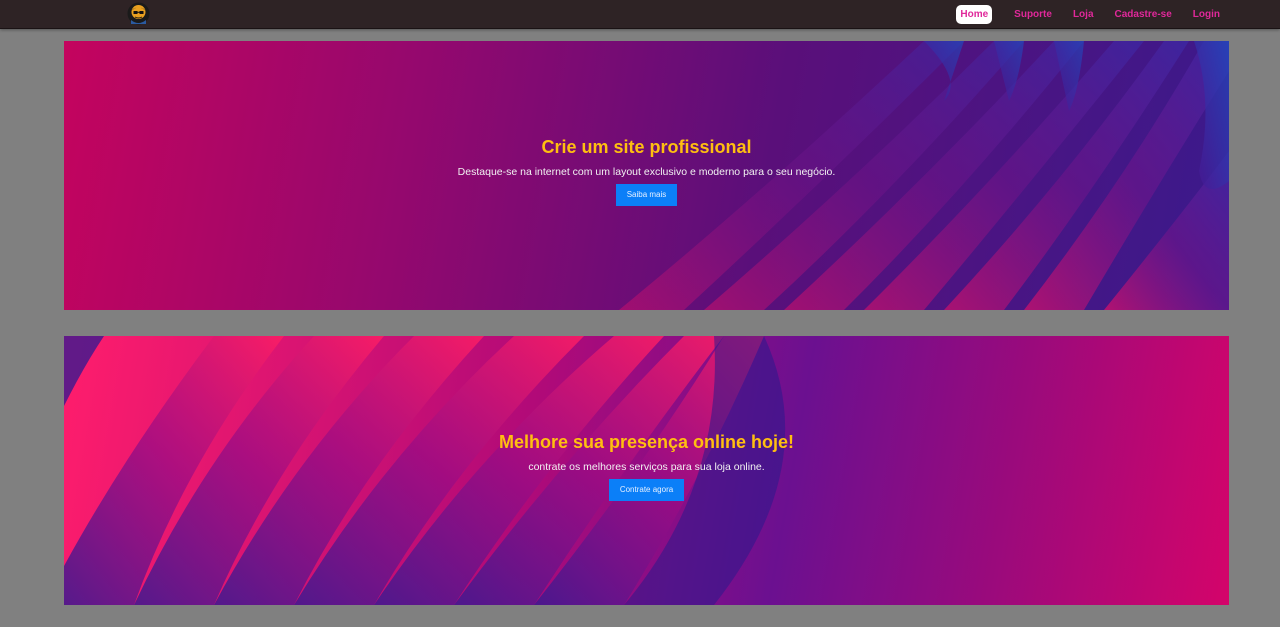  Describe the element at coordinates (974, 14) in the screenshot. I see `nav-link-home: Home` at that location.